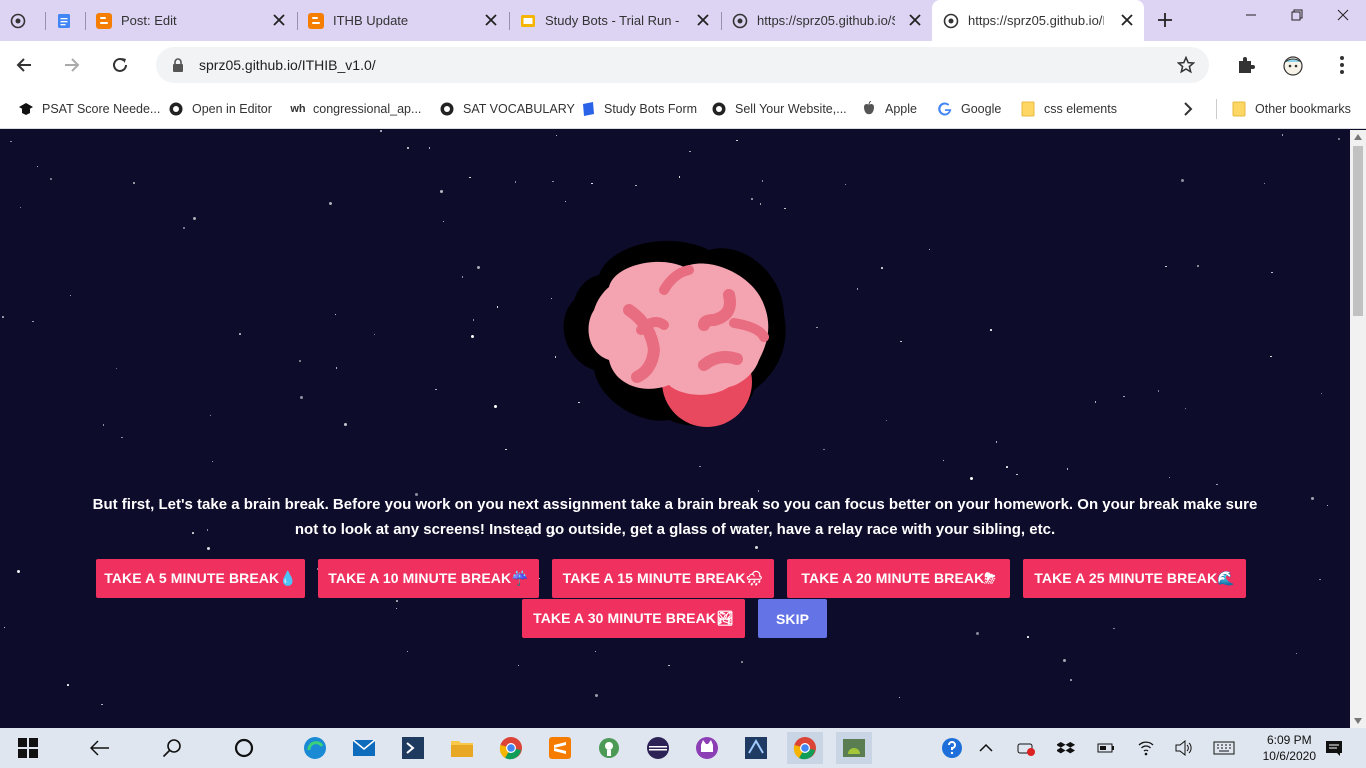 The width and height of the screenshot is (1366, 768). What do you see at coordinates (462, 748) in the screenshot?
I see `file-explorer-icon` at bounding box center [462, 748].